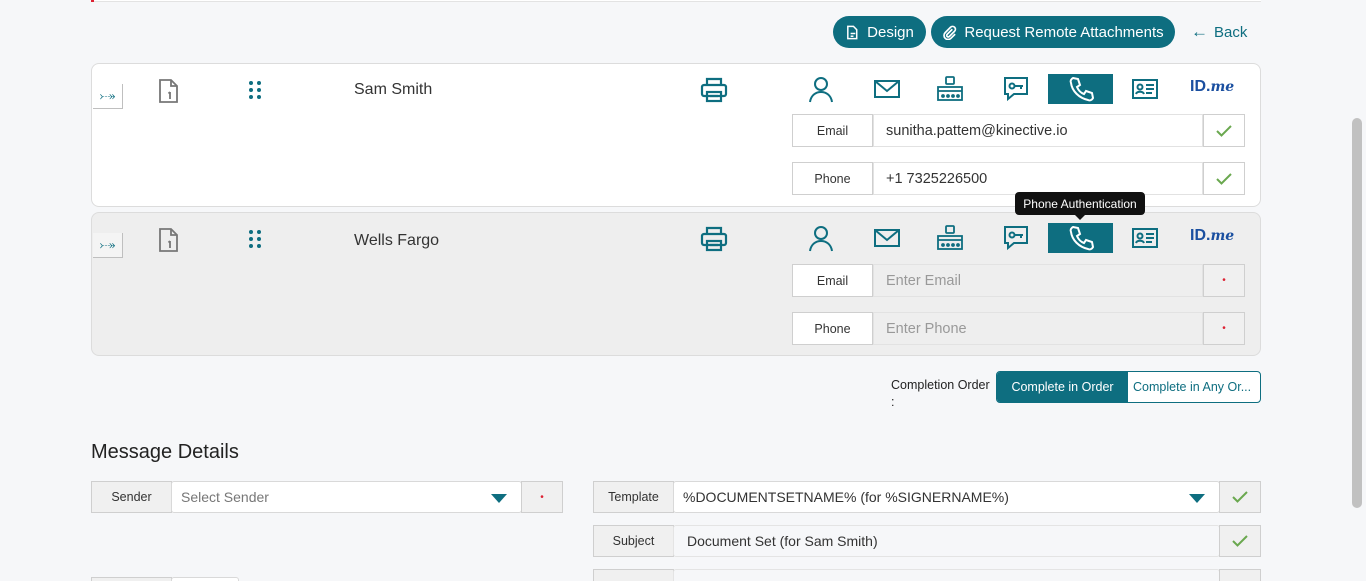 The width and height of the screenshot is (1366, 581). Describe the element at coordinates (943, 394) in the screenshot. I see `completion-order-label: Completion Order :` at that location.